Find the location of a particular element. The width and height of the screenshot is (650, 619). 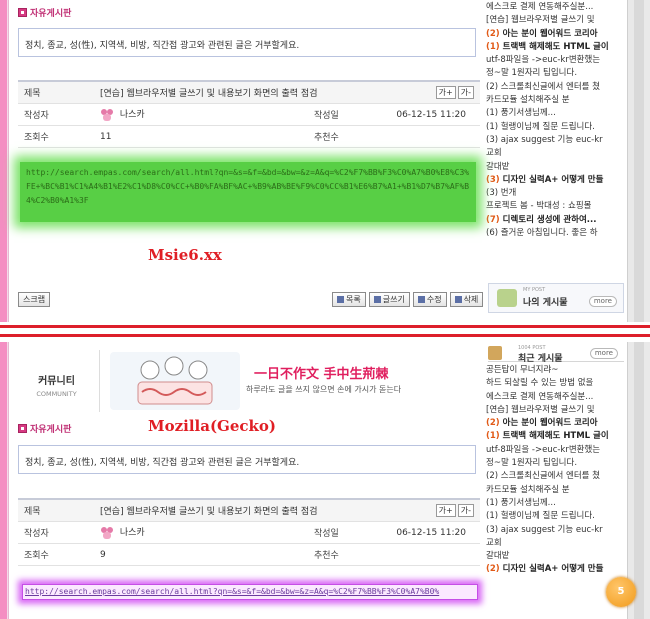

community-en: COMMUNITY is located at coordinates (56, 394).